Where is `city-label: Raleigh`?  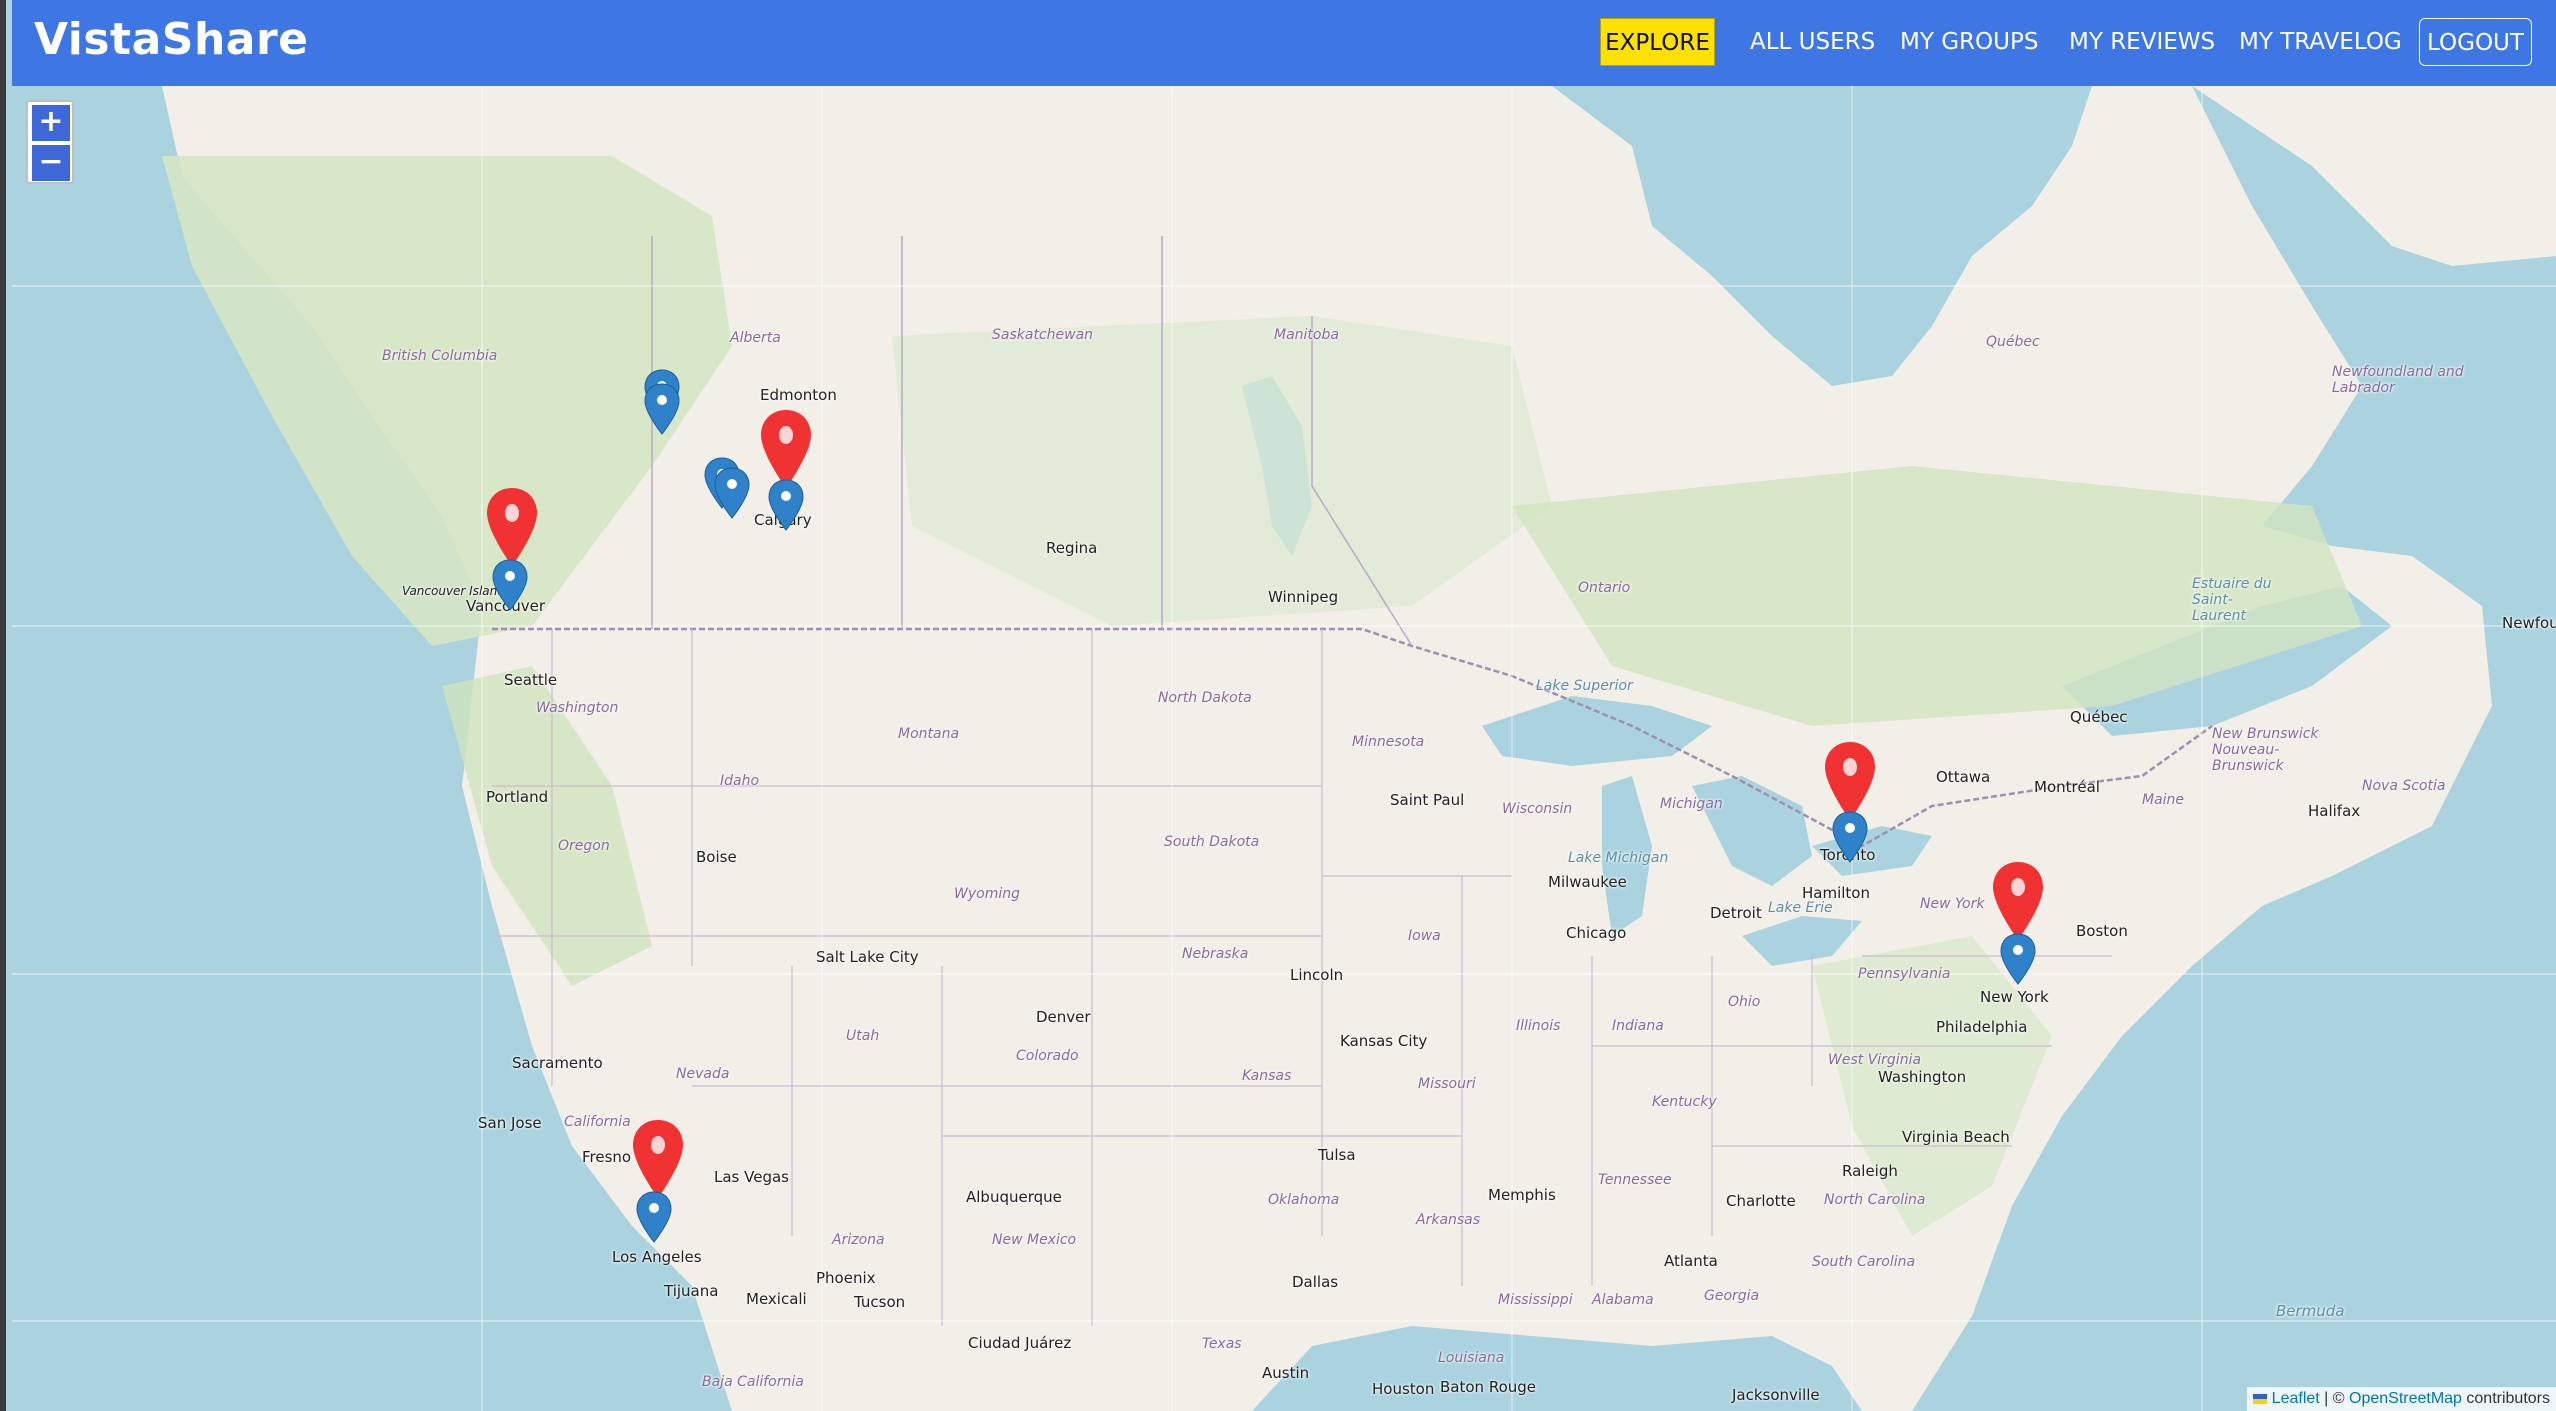
city-label: Raleigh is located at coordinates (1870, 1171).